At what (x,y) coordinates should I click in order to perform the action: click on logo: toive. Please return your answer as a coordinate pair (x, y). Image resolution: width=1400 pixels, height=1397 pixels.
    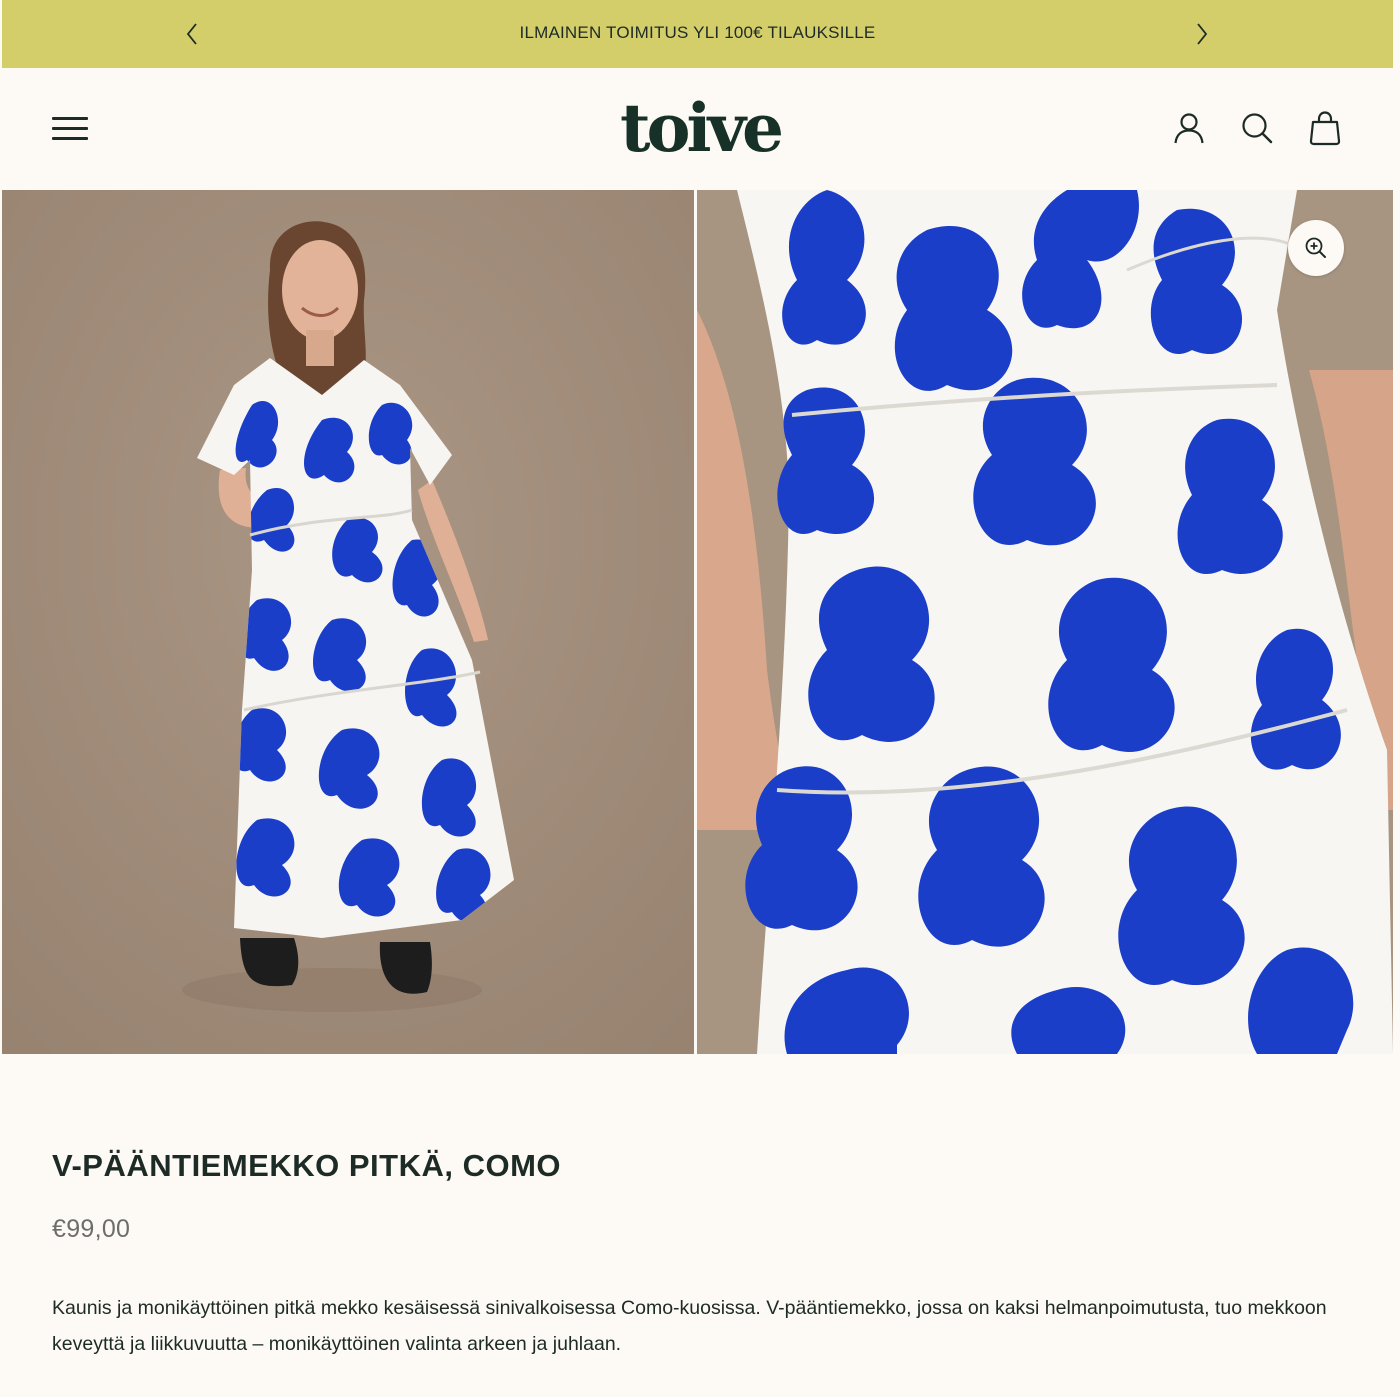
    Looking at the image, I should click on (700, 128).